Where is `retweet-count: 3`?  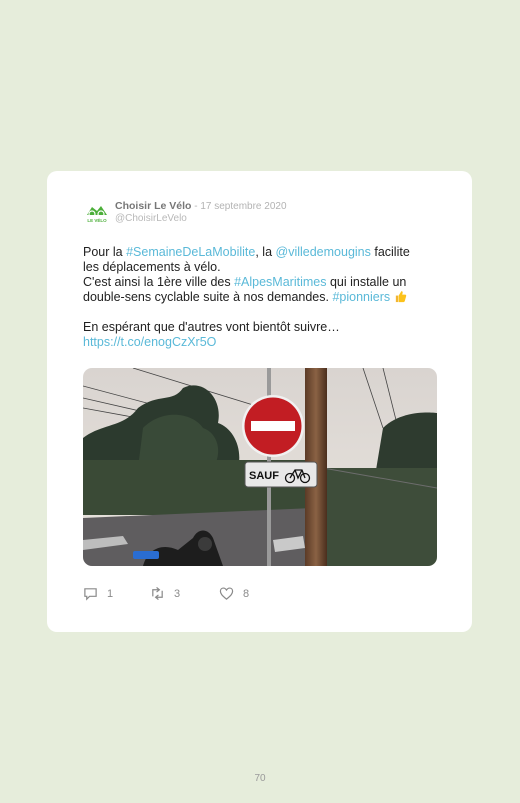 retweet-count: 3 is located at coordinates (177, 593).